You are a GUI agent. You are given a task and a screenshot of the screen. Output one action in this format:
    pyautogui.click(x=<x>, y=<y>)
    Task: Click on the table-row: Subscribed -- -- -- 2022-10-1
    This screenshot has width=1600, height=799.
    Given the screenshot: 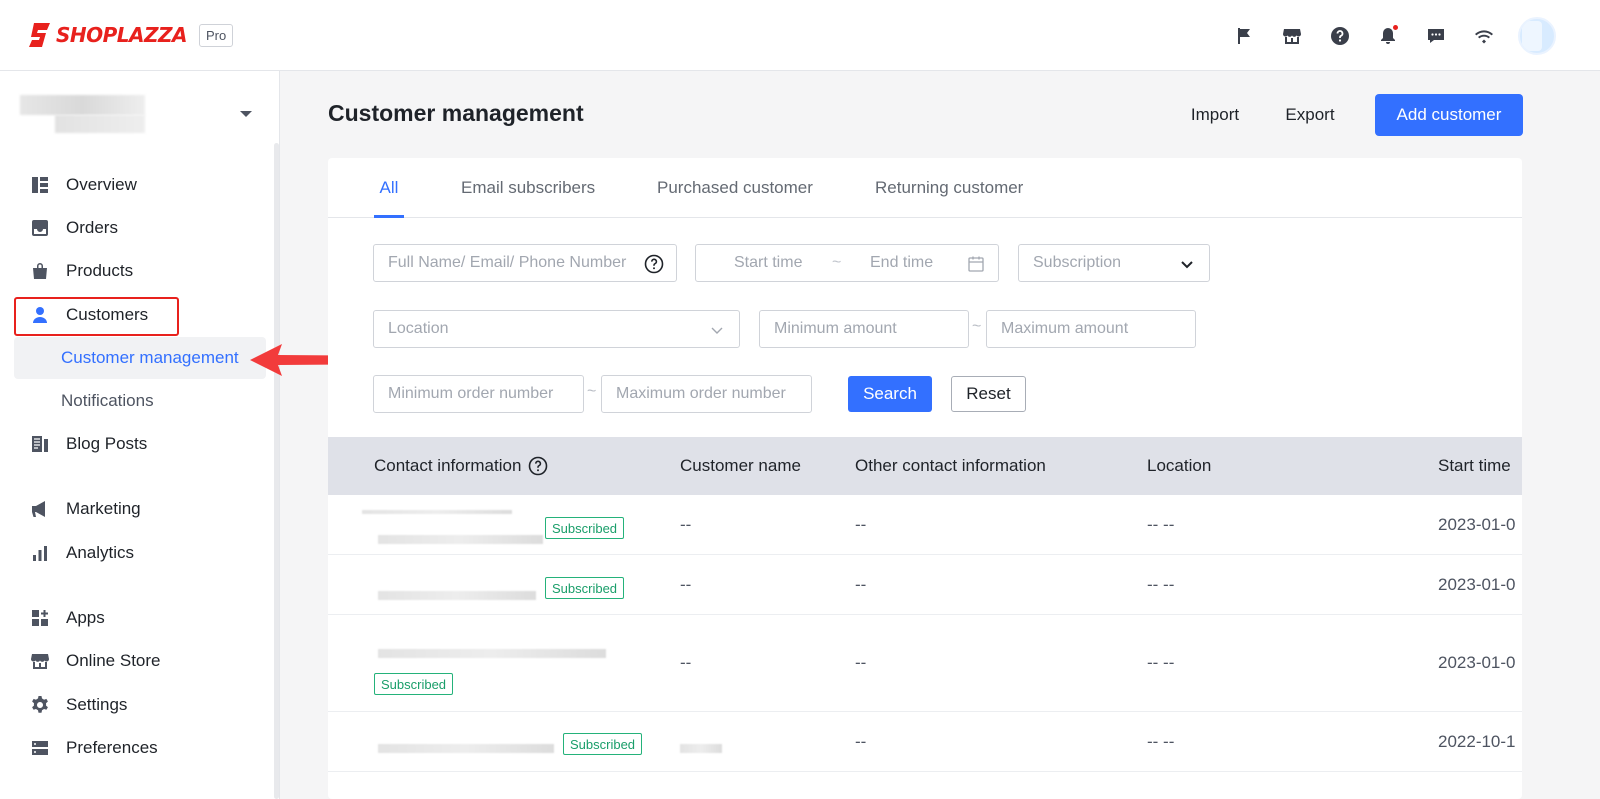 What is the action you would take?
    pyautogui.click(x=925, y=742)
    